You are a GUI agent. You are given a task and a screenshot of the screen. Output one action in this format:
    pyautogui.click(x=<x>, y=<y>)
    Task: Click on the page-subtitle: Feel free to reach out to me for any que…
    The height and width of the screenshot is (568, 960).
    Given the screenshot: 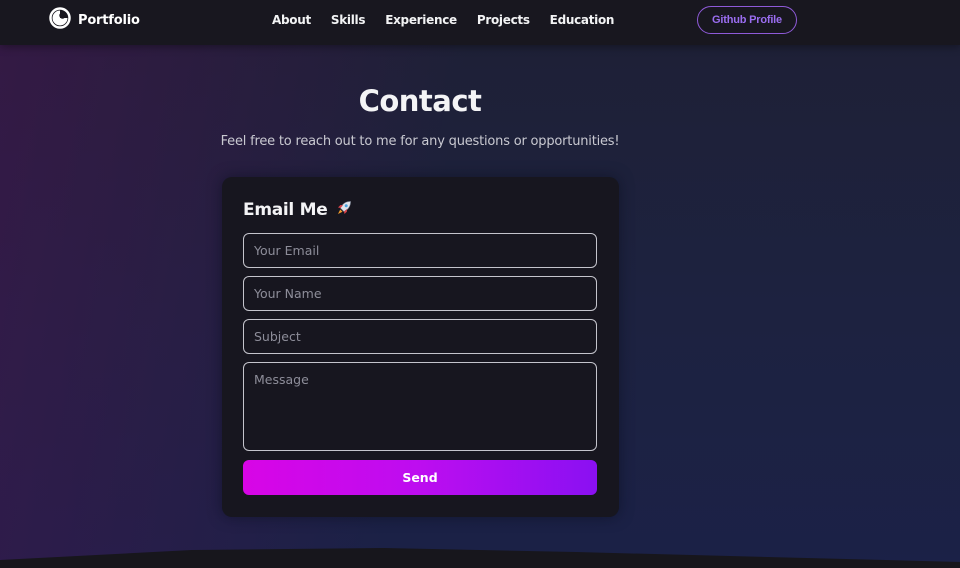 What is the action you would take?
    pyautogui.click(x=420, y=141)
    